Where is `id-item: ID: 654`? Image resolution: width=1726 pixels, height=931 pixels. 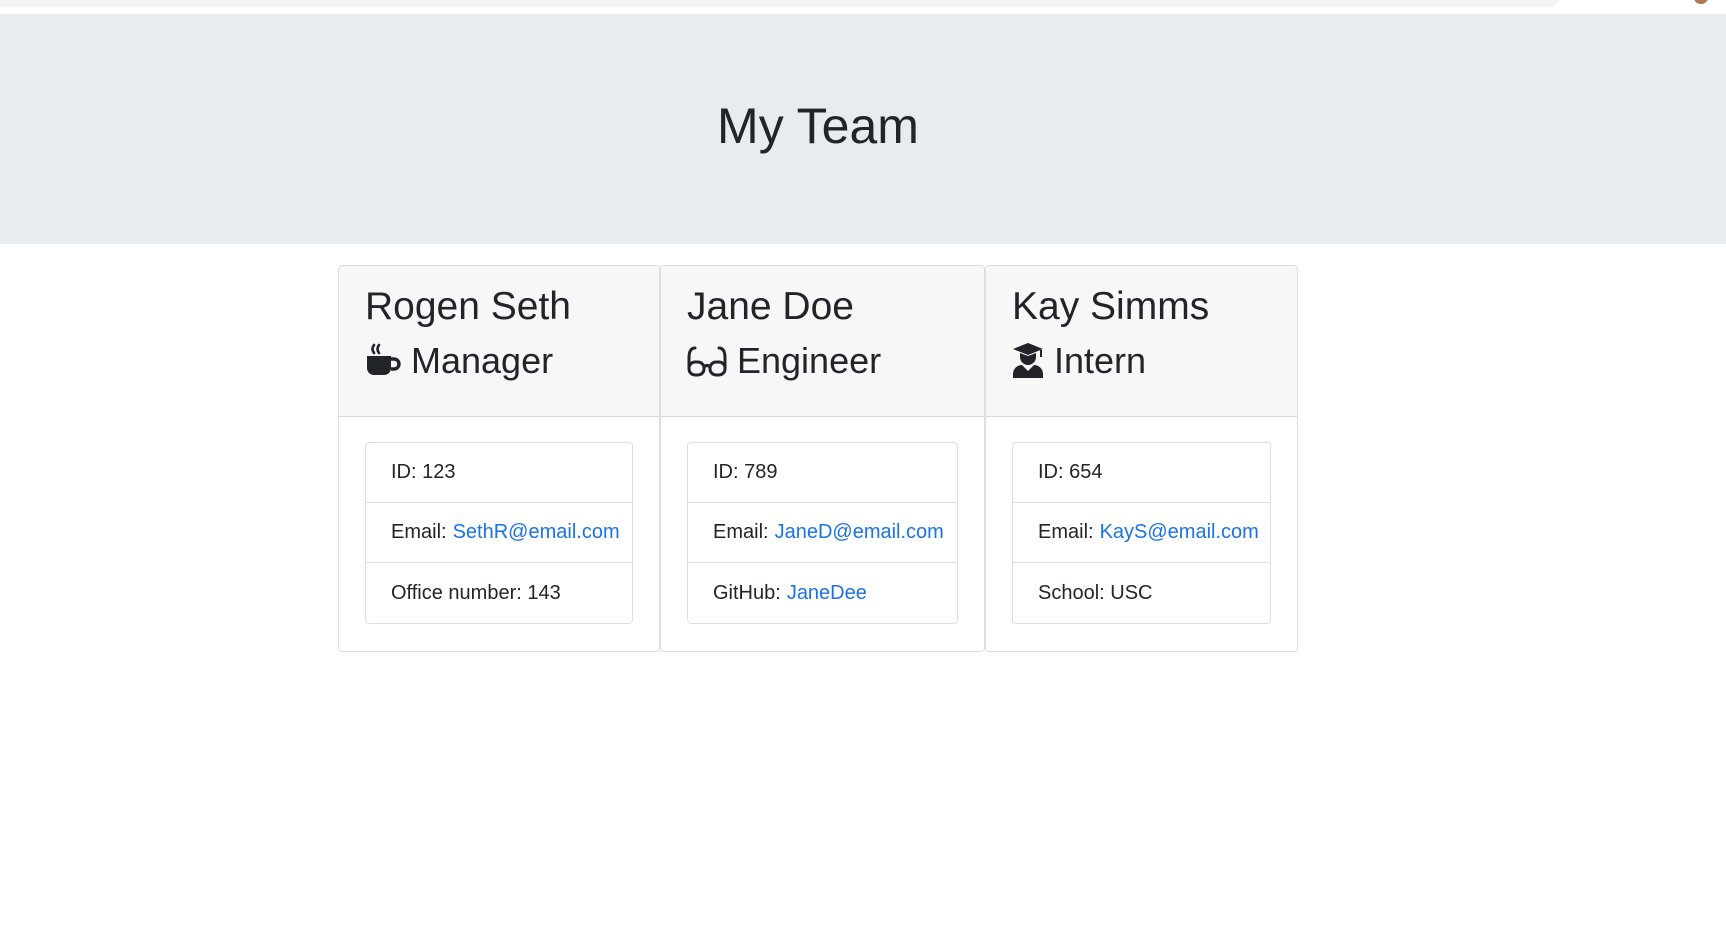
id-item: ID: 654 is located at coordinates (1141, 473).